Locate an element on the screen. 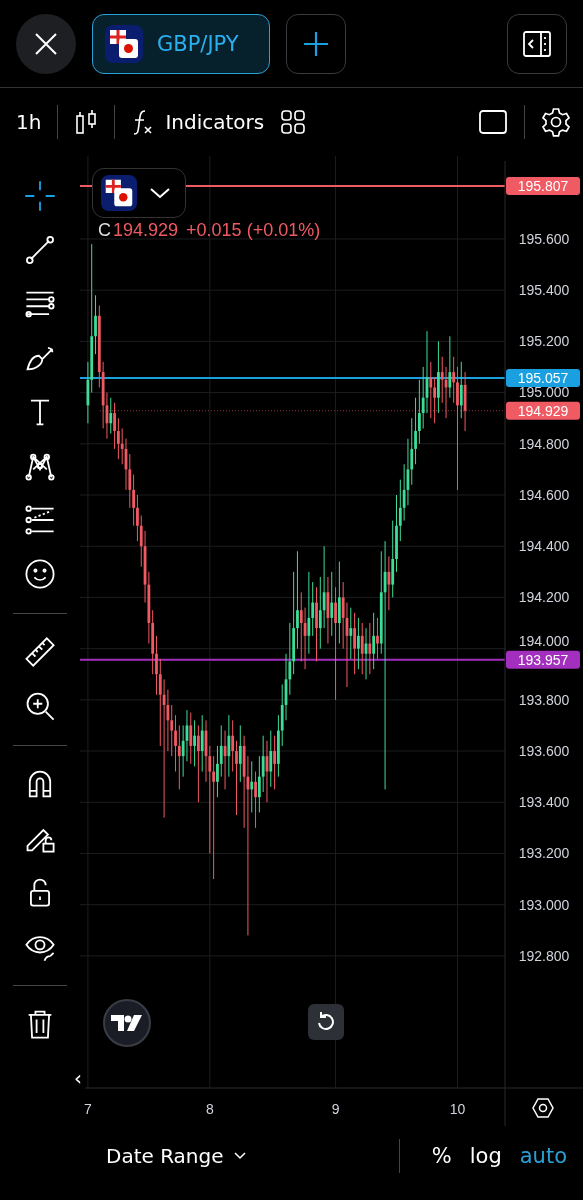 The height and width of the screenshot is (1200, 583). plus-icon is located at coordinates (316, 43).